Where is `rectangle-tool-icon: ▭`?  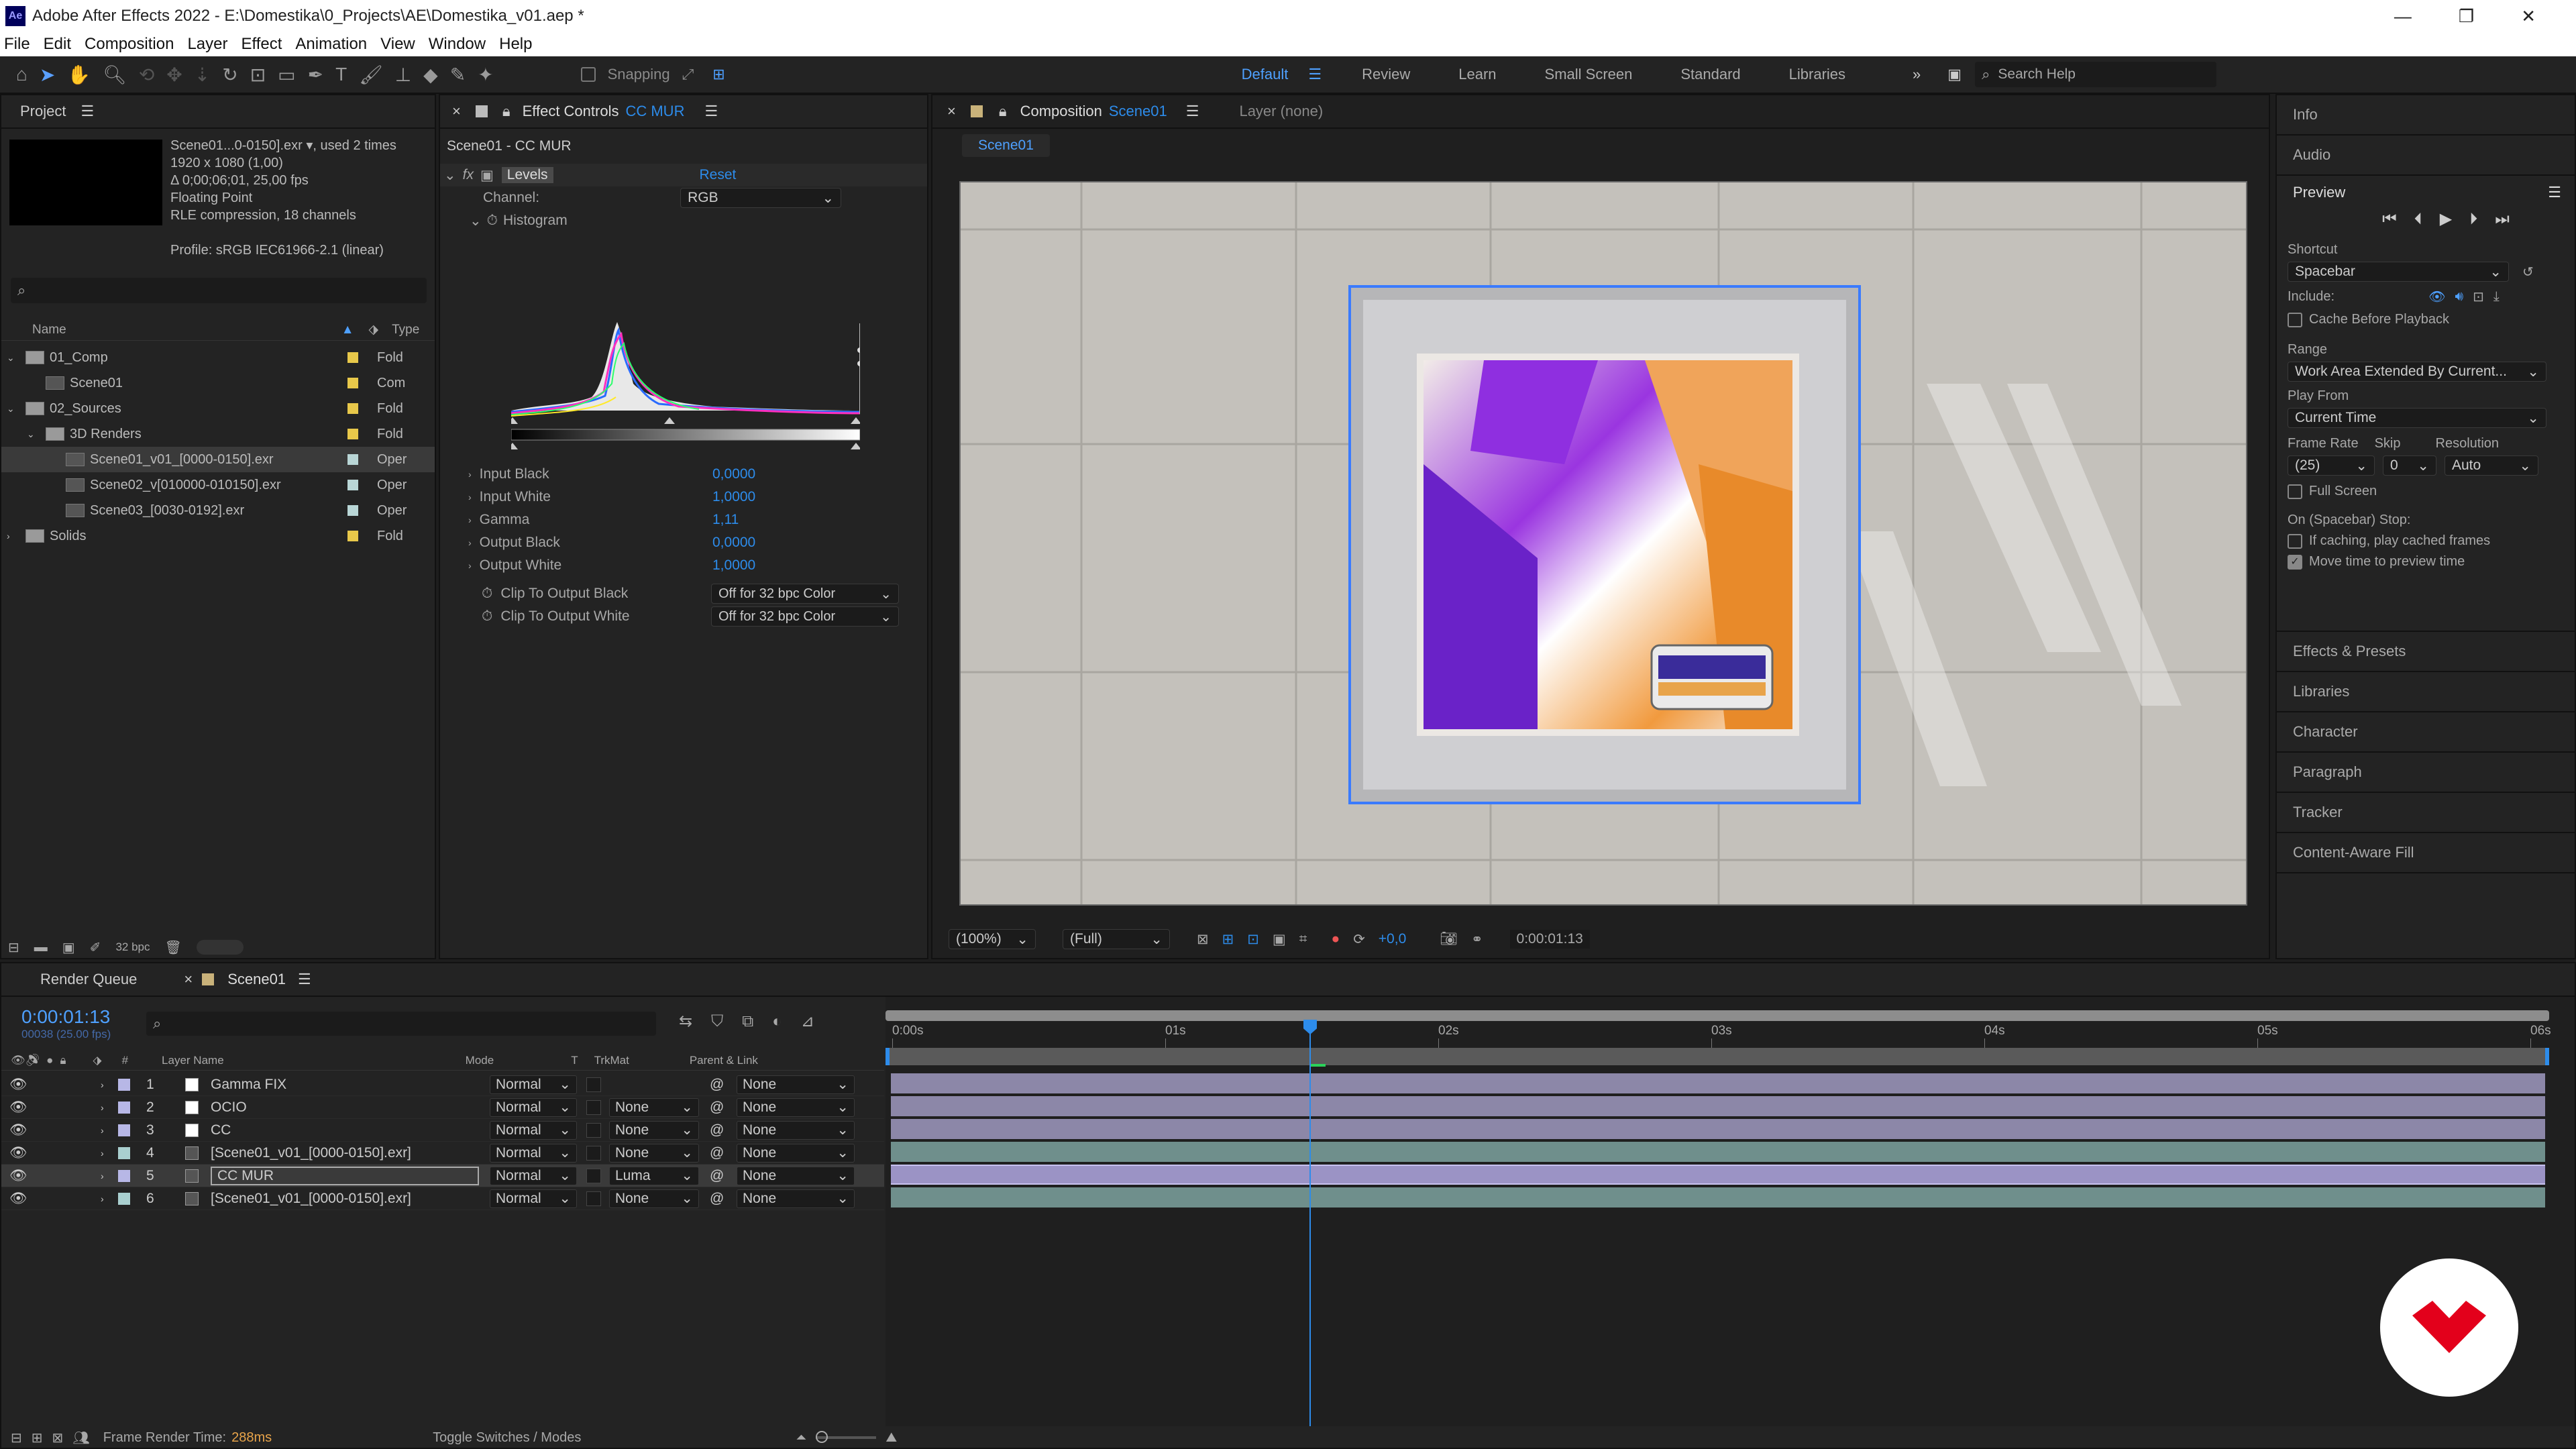 rectangle-tool-icon: ▭ is located at coordinates (286, 75).